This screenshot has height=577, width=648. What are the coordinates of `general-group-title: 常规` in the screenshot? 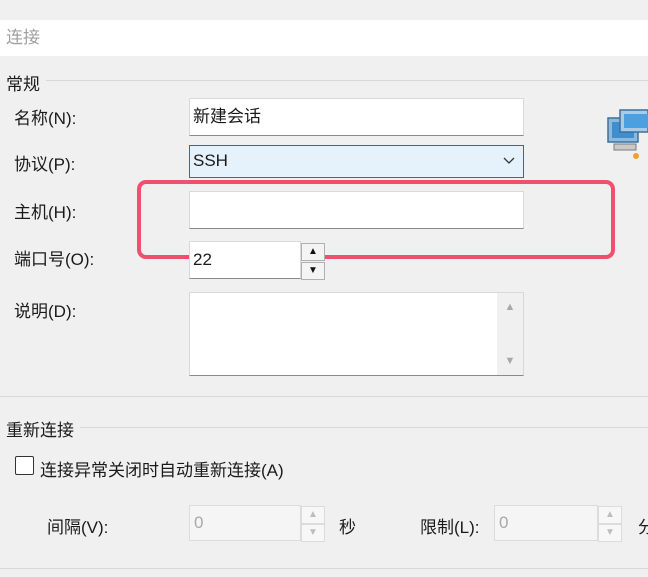 It's located at (23, 84).